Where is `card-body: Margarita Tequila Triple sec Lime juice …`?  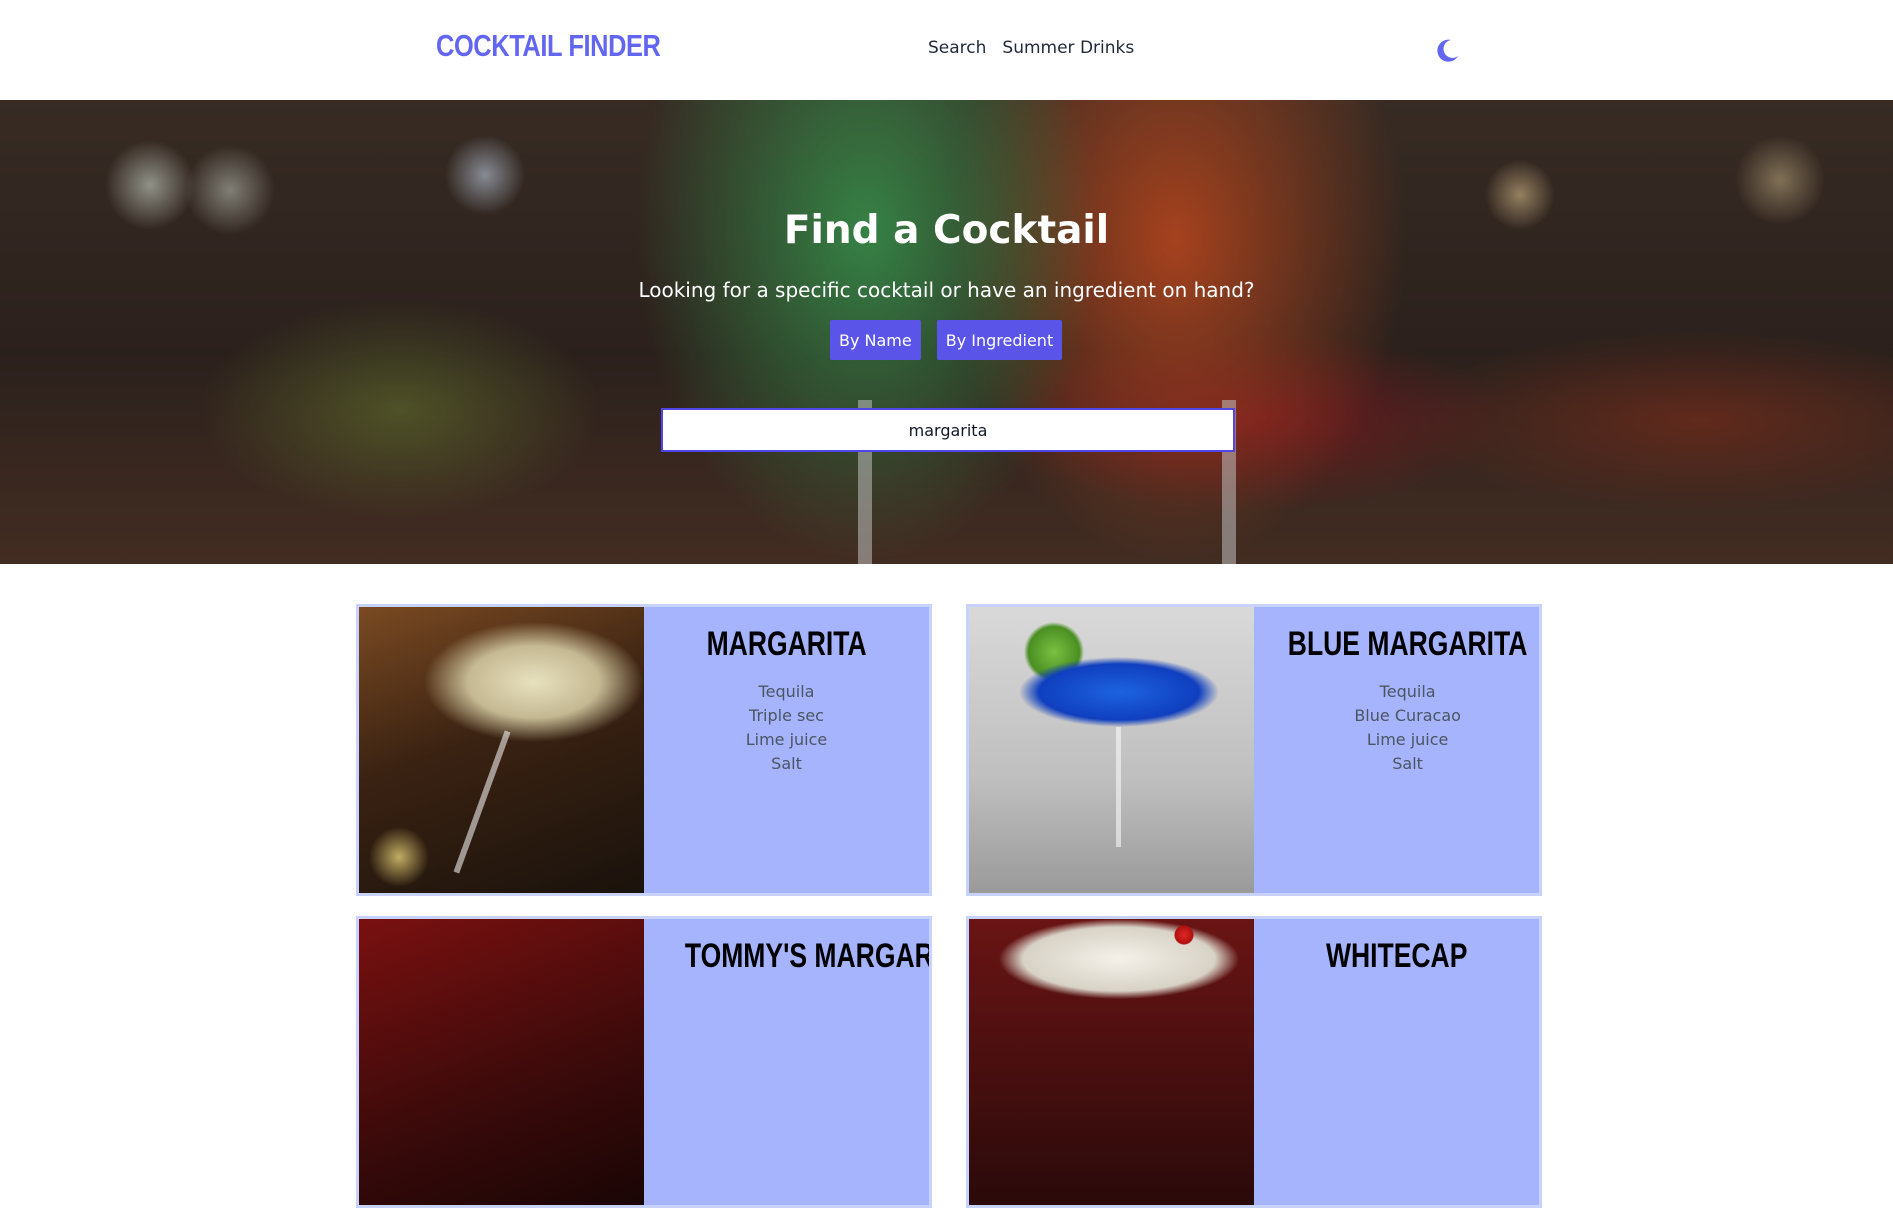 card-body: Margarita Tequila Triple sec Lime juice … is located at coordinates (786, 750).